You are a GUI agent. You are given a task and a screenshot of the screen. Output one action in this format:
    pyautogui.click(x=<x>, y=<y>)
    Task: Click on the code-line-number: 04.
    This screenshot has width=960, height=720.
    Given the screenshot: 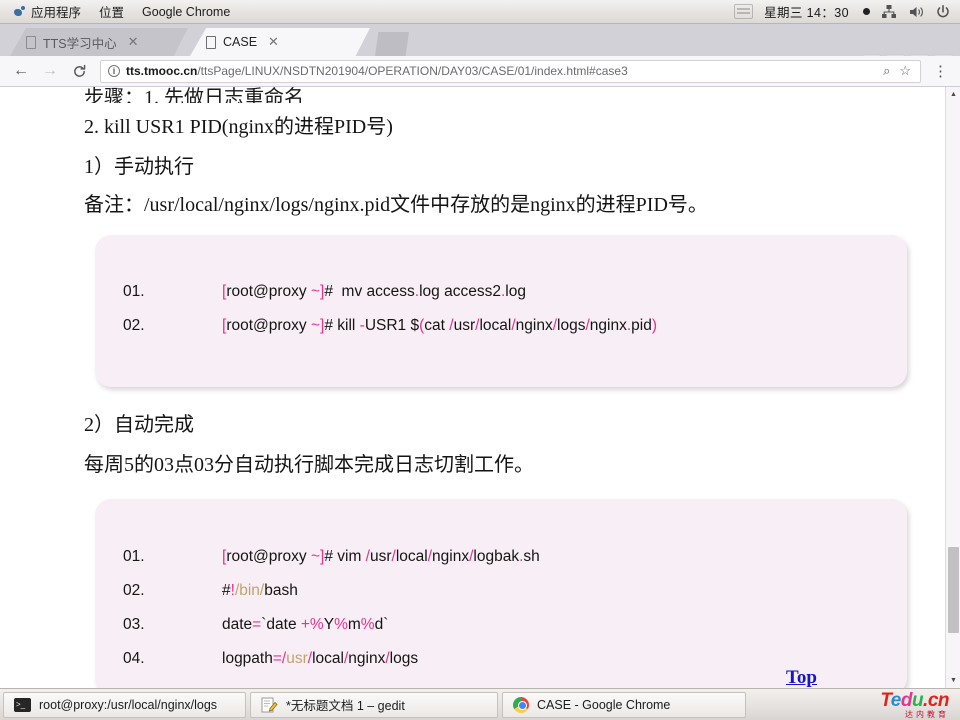 What is the action you would take?
    pyautogui.click(x=134, y=658)
    